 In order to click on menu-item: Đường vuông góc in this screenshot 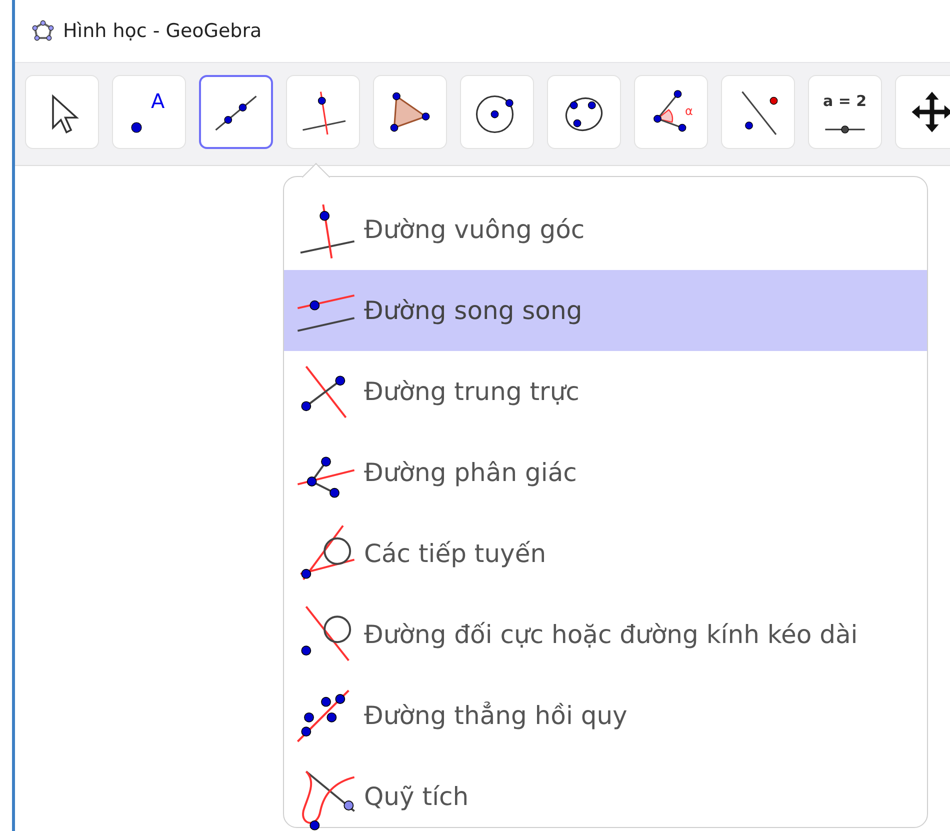, I will do `click(605, 229)`.